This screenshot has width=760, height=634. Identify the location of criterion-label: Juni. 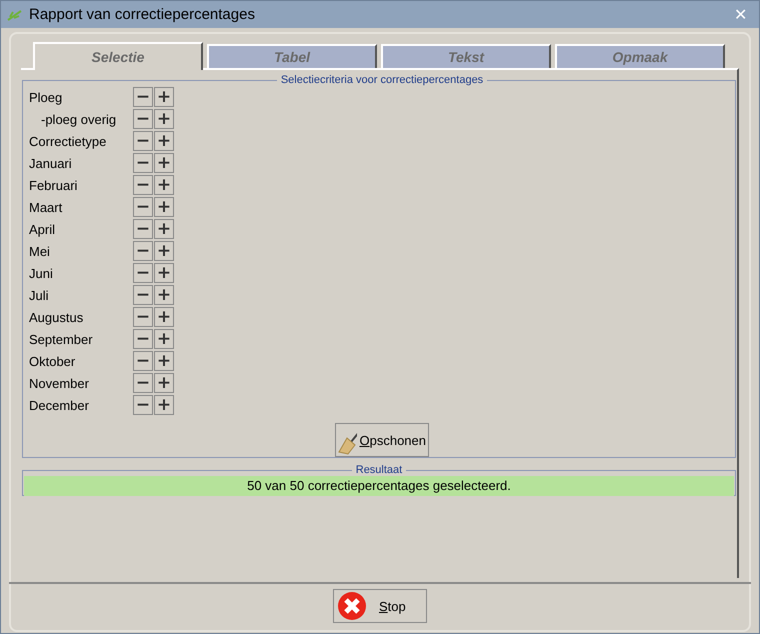
(41, 273).